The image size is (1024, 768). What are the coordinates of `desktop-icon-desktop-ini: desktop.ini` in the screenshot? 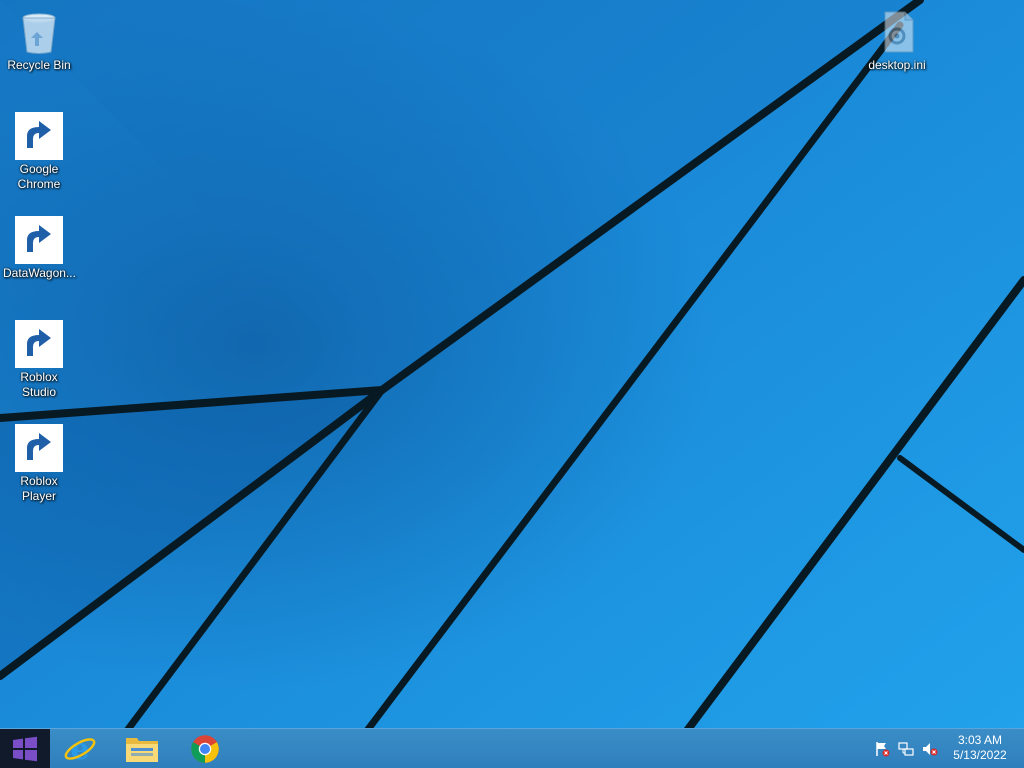 It's located at (897, 40).